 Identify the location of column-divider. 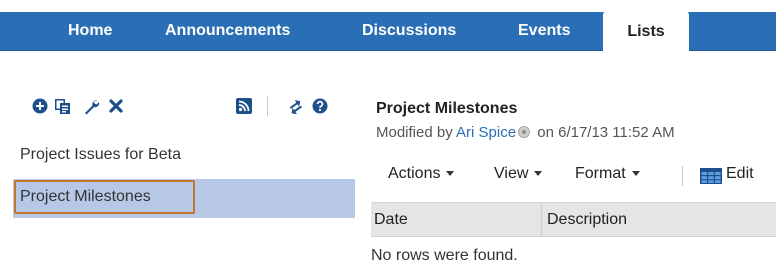
(541, 220).